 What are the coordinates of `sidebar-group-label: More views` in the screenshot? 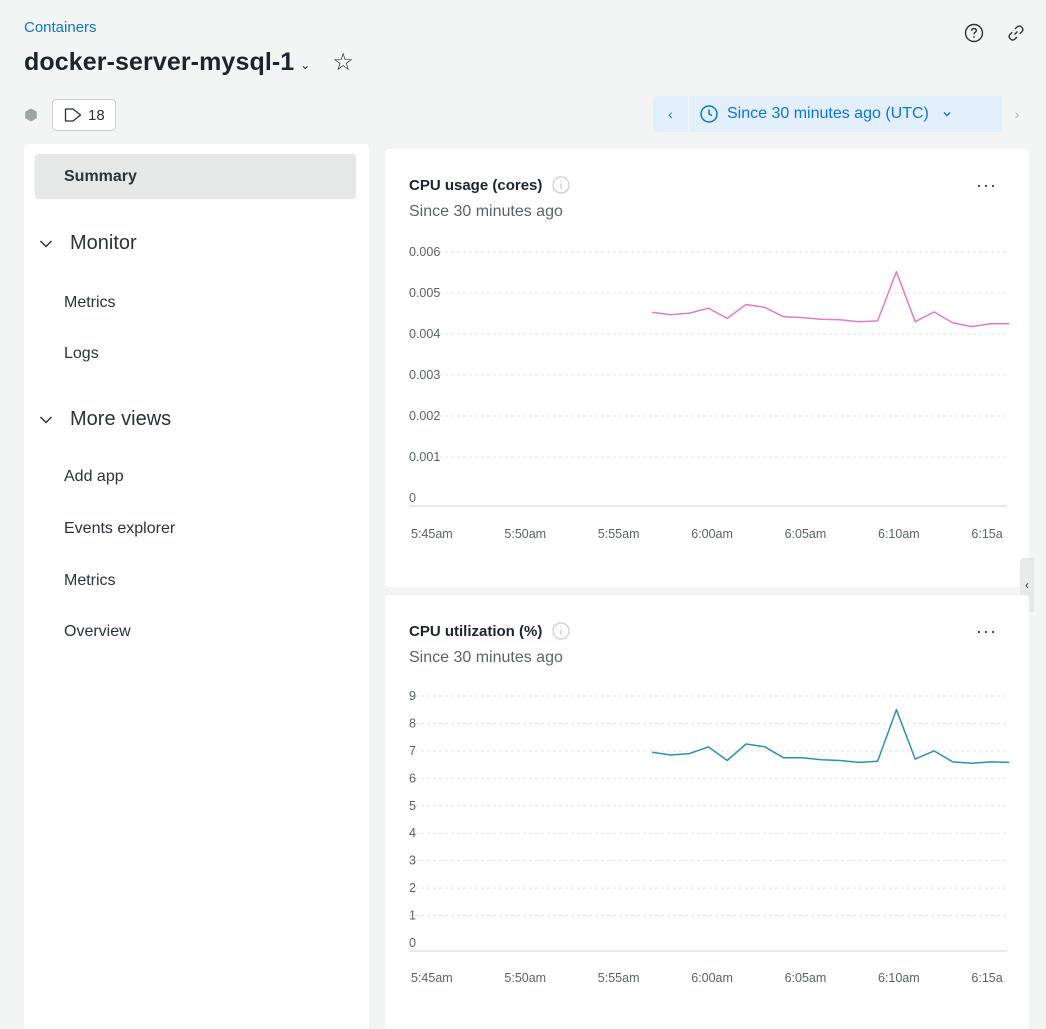 It's located at (121, 419).